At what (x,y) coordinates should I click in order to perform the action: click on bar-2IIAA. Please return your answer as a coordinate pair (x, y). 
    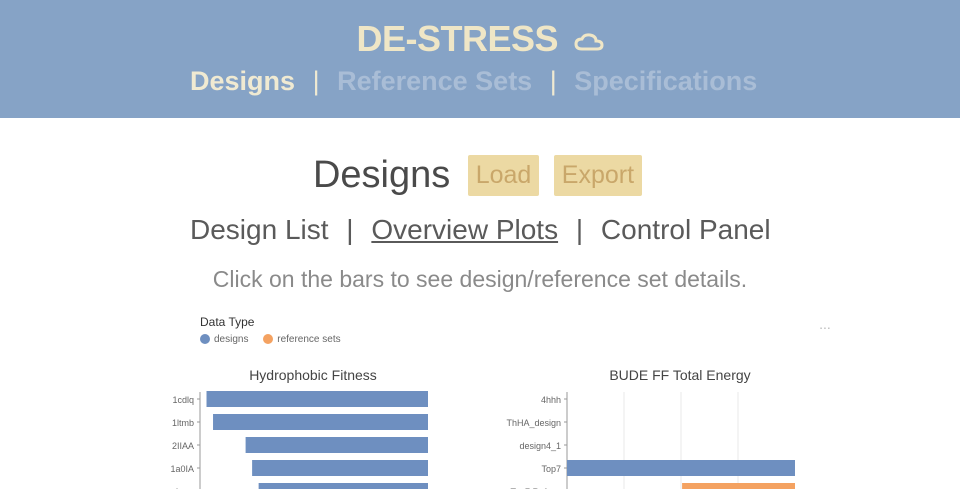
    Looking at the image, I should click on (336, 445).